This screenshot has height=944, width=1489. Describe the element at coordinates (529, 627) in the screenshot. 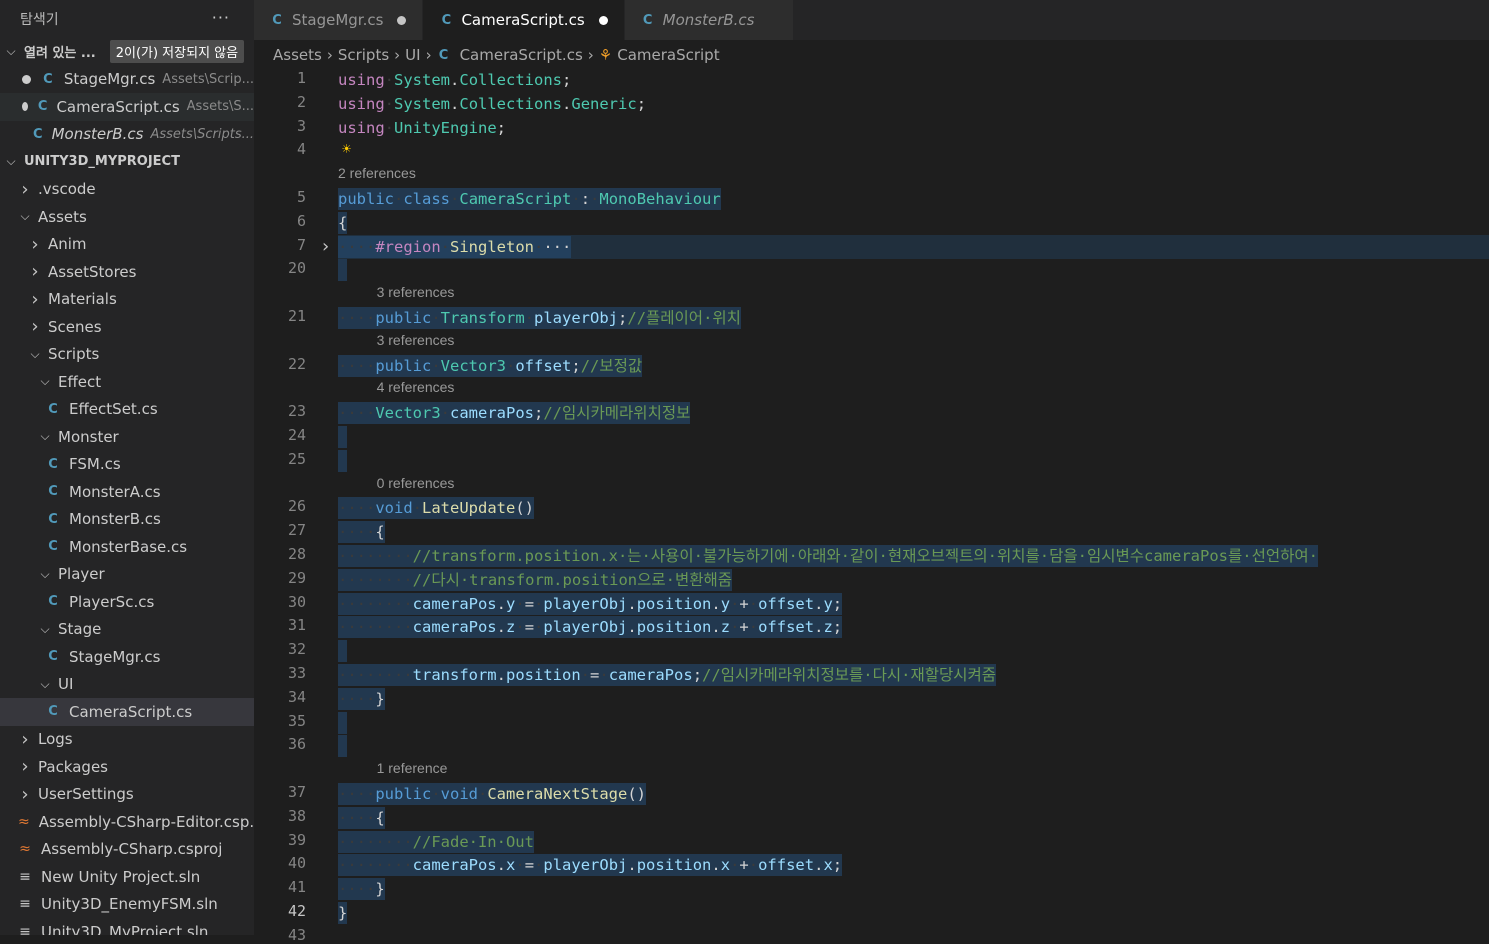

I see `code-token: =` at that location.